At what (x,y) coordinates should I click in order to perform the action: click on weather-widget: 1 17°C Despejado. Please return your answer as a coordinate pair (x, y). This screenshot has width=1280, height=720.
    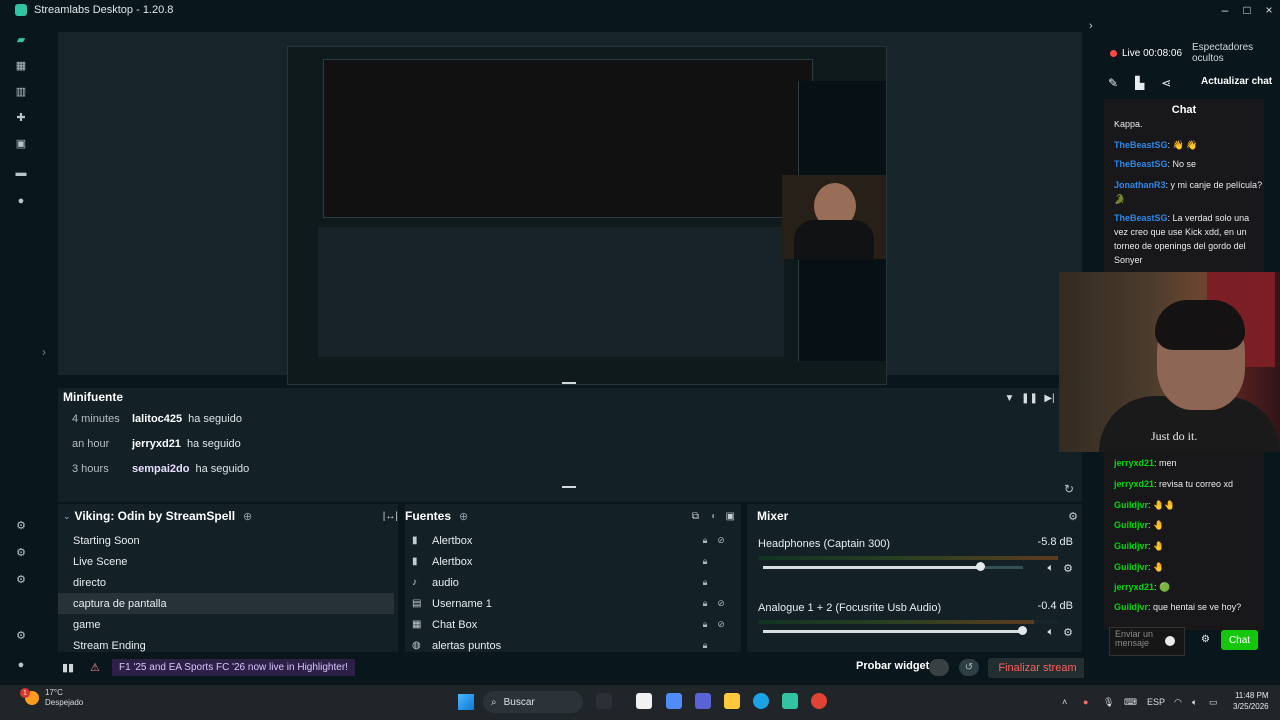
    Looking at the image, I should click on (51, 698).